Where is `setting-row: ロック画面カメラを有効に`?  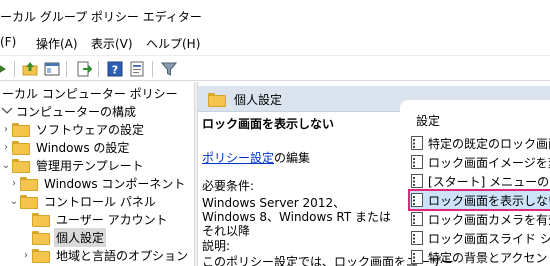
setting-row: ロック画面カメラを有効に is located at coordinates (480, 219).